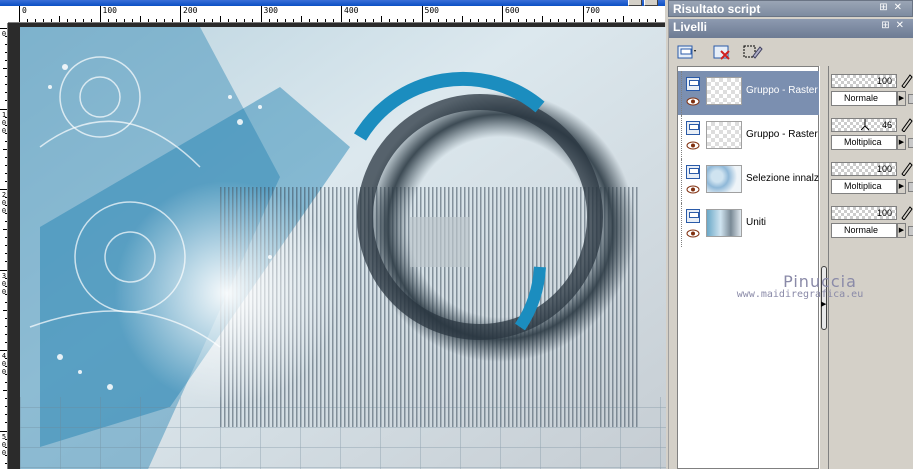  I want to click on ruler-label: 0, so click(24, 10).